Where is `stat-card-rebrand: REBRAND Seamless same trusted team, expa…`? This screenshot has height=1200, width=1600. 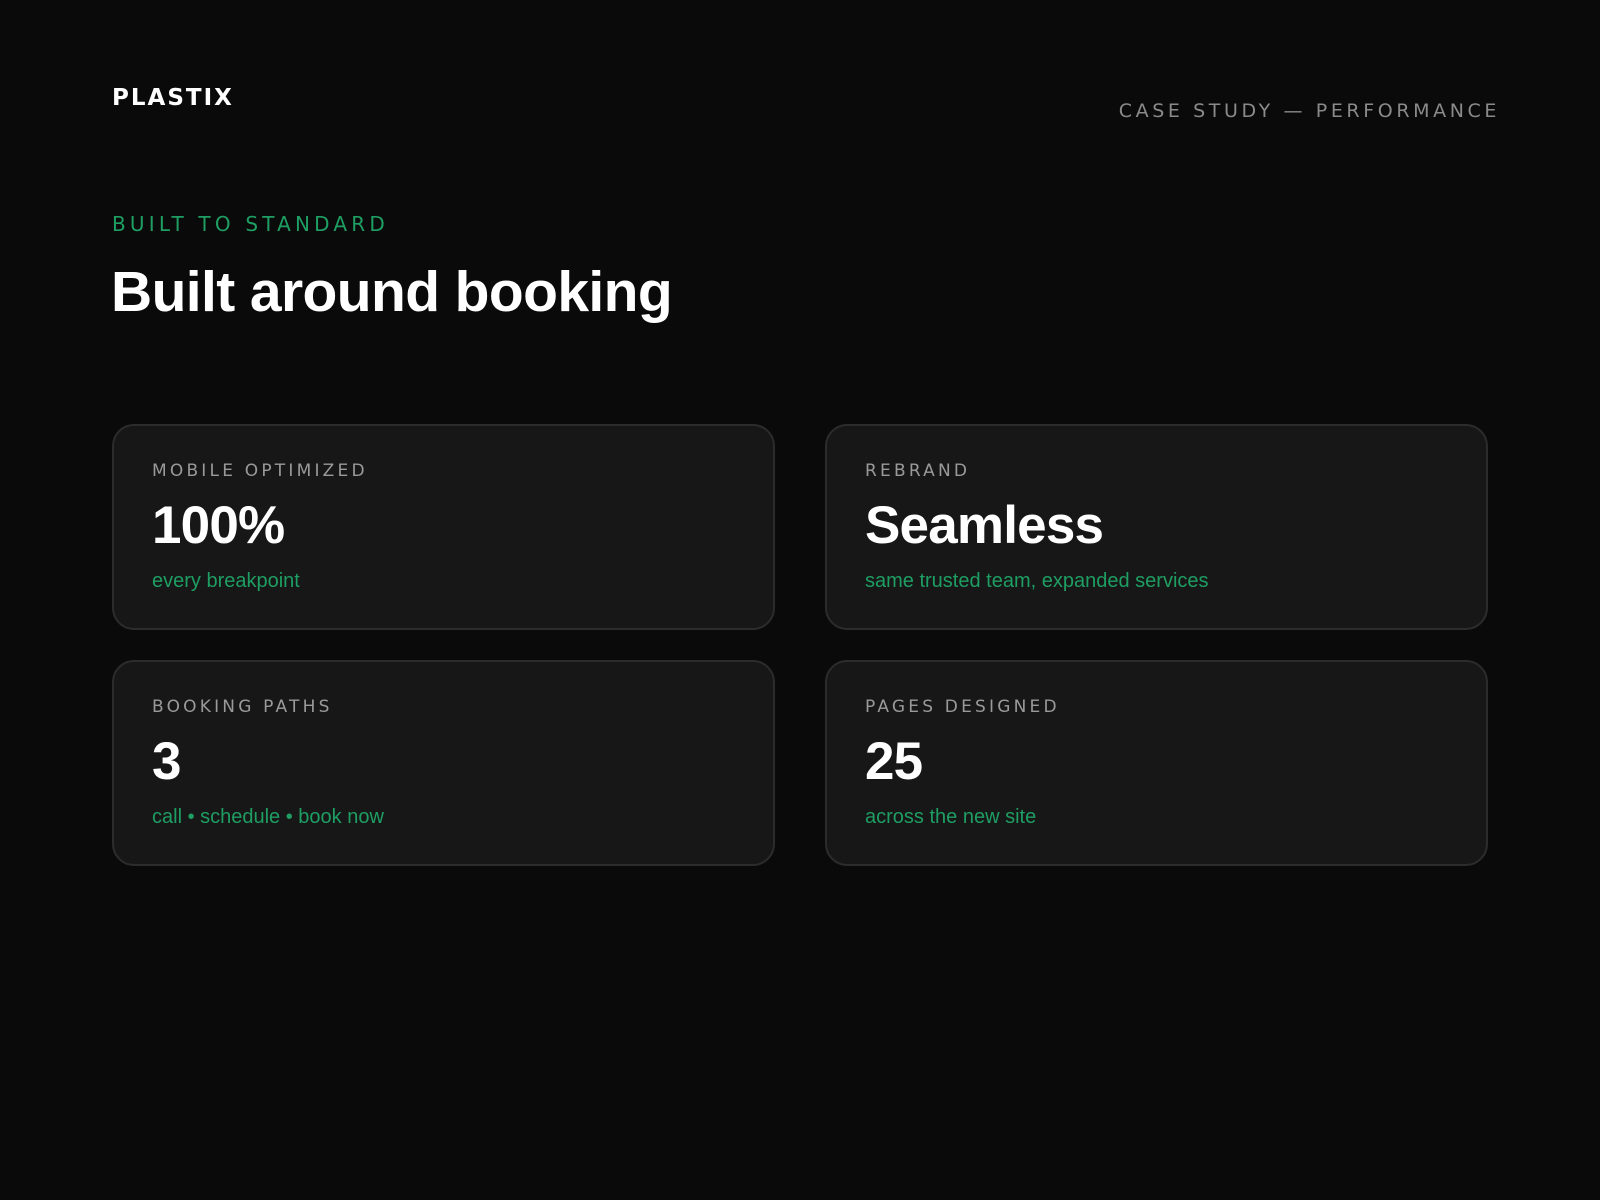
stat-card-rebrand: REBRAND Seamless same trusted team, expa… is located at coordinates (1156, 527).